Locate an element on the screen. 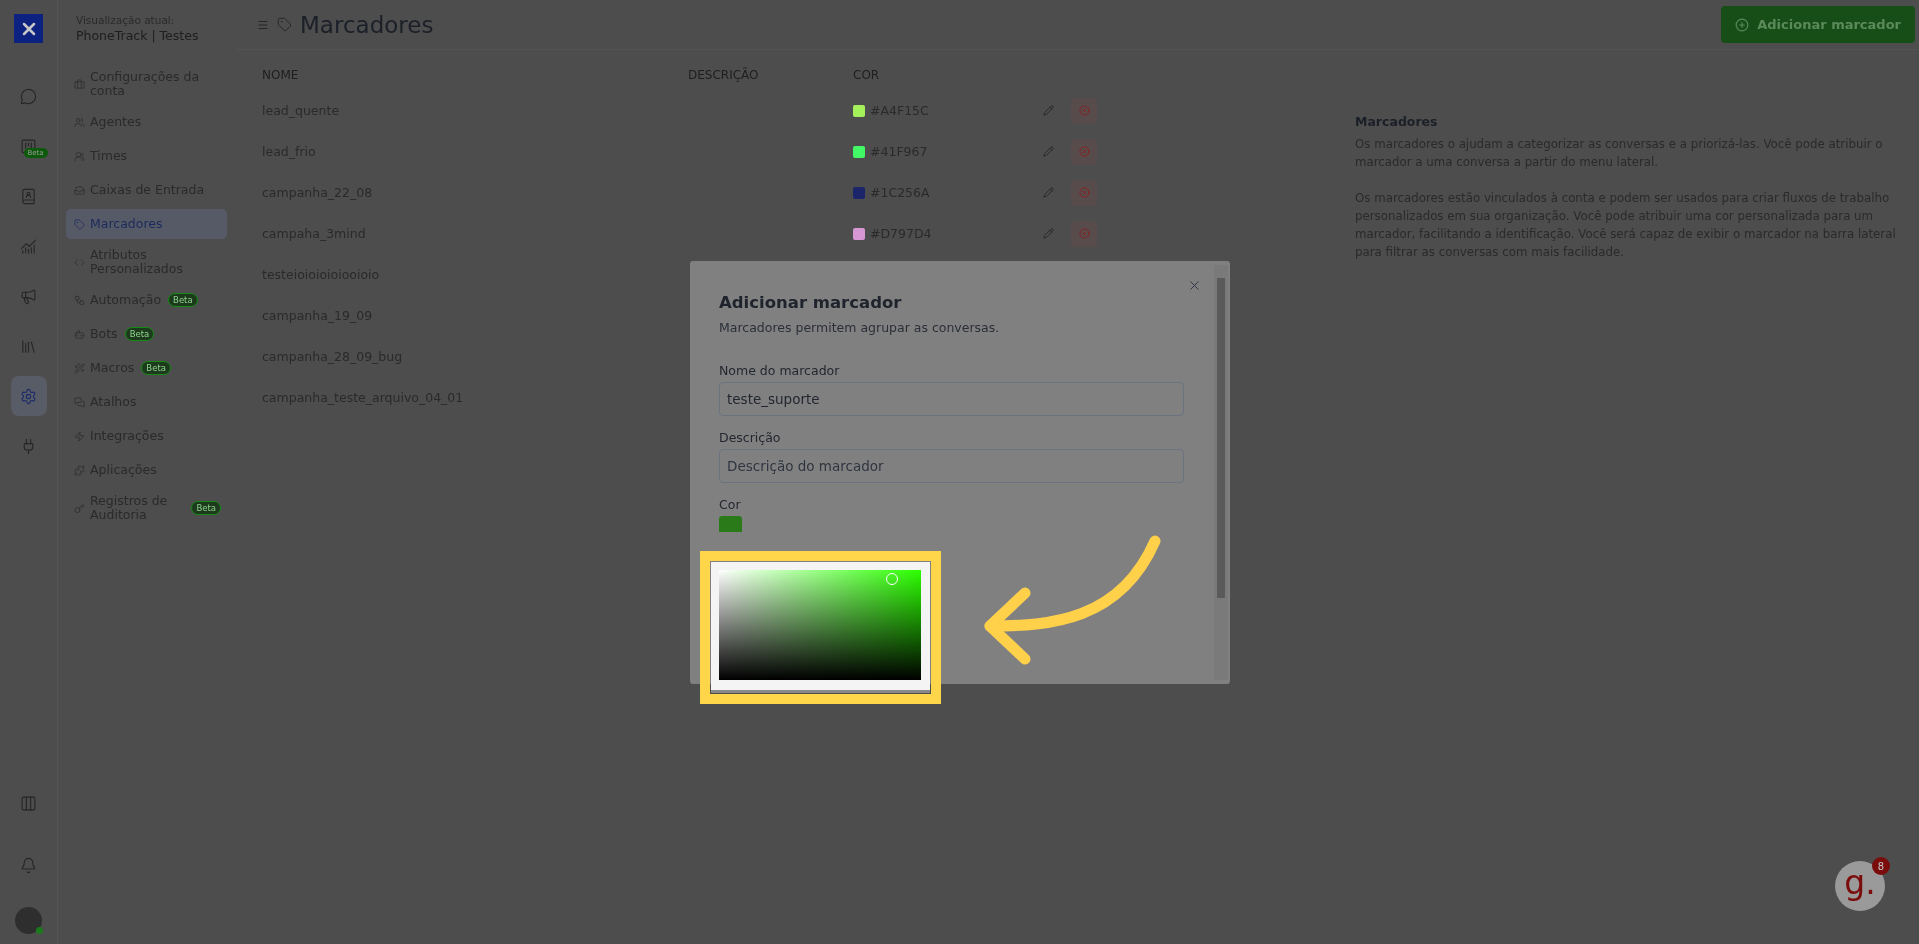 The image size is (1919, 944). library-icon is located at coordinates (28, 346).